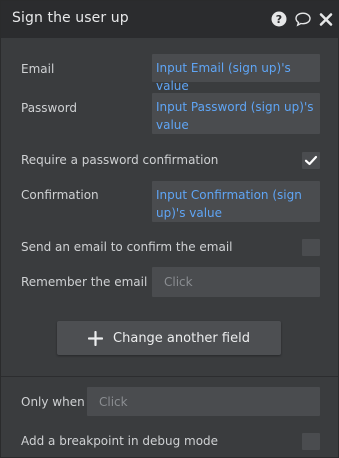 This screenshot has width=339, height=458. I want to click on require-confirmation-checkbox, so click(311, 160).